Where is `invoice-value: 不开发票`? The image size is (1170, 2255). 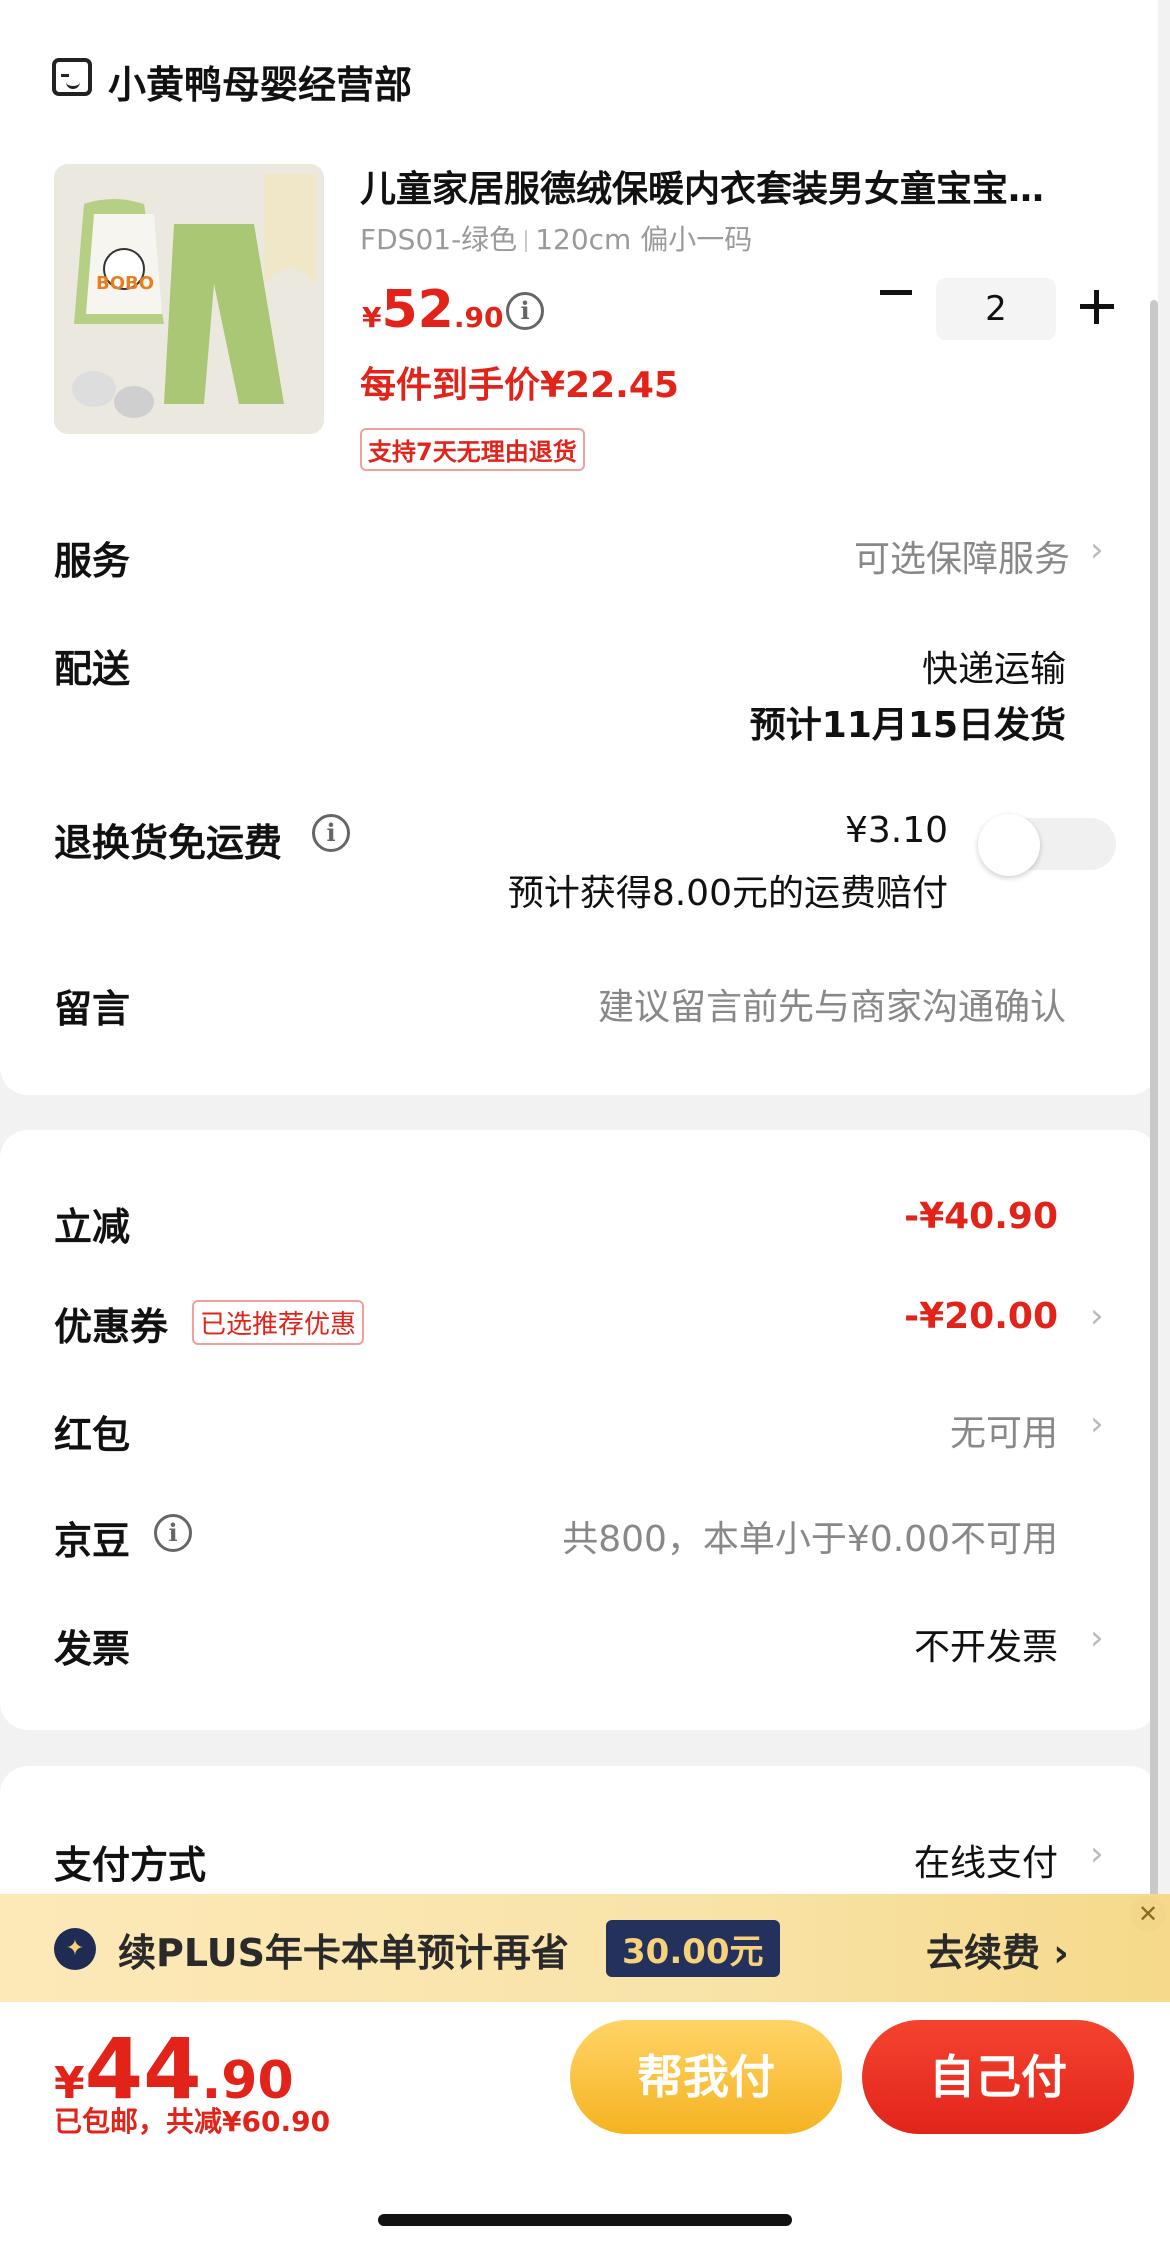
invoice-value: 不开发票 is located at coordinates (986, 1644).